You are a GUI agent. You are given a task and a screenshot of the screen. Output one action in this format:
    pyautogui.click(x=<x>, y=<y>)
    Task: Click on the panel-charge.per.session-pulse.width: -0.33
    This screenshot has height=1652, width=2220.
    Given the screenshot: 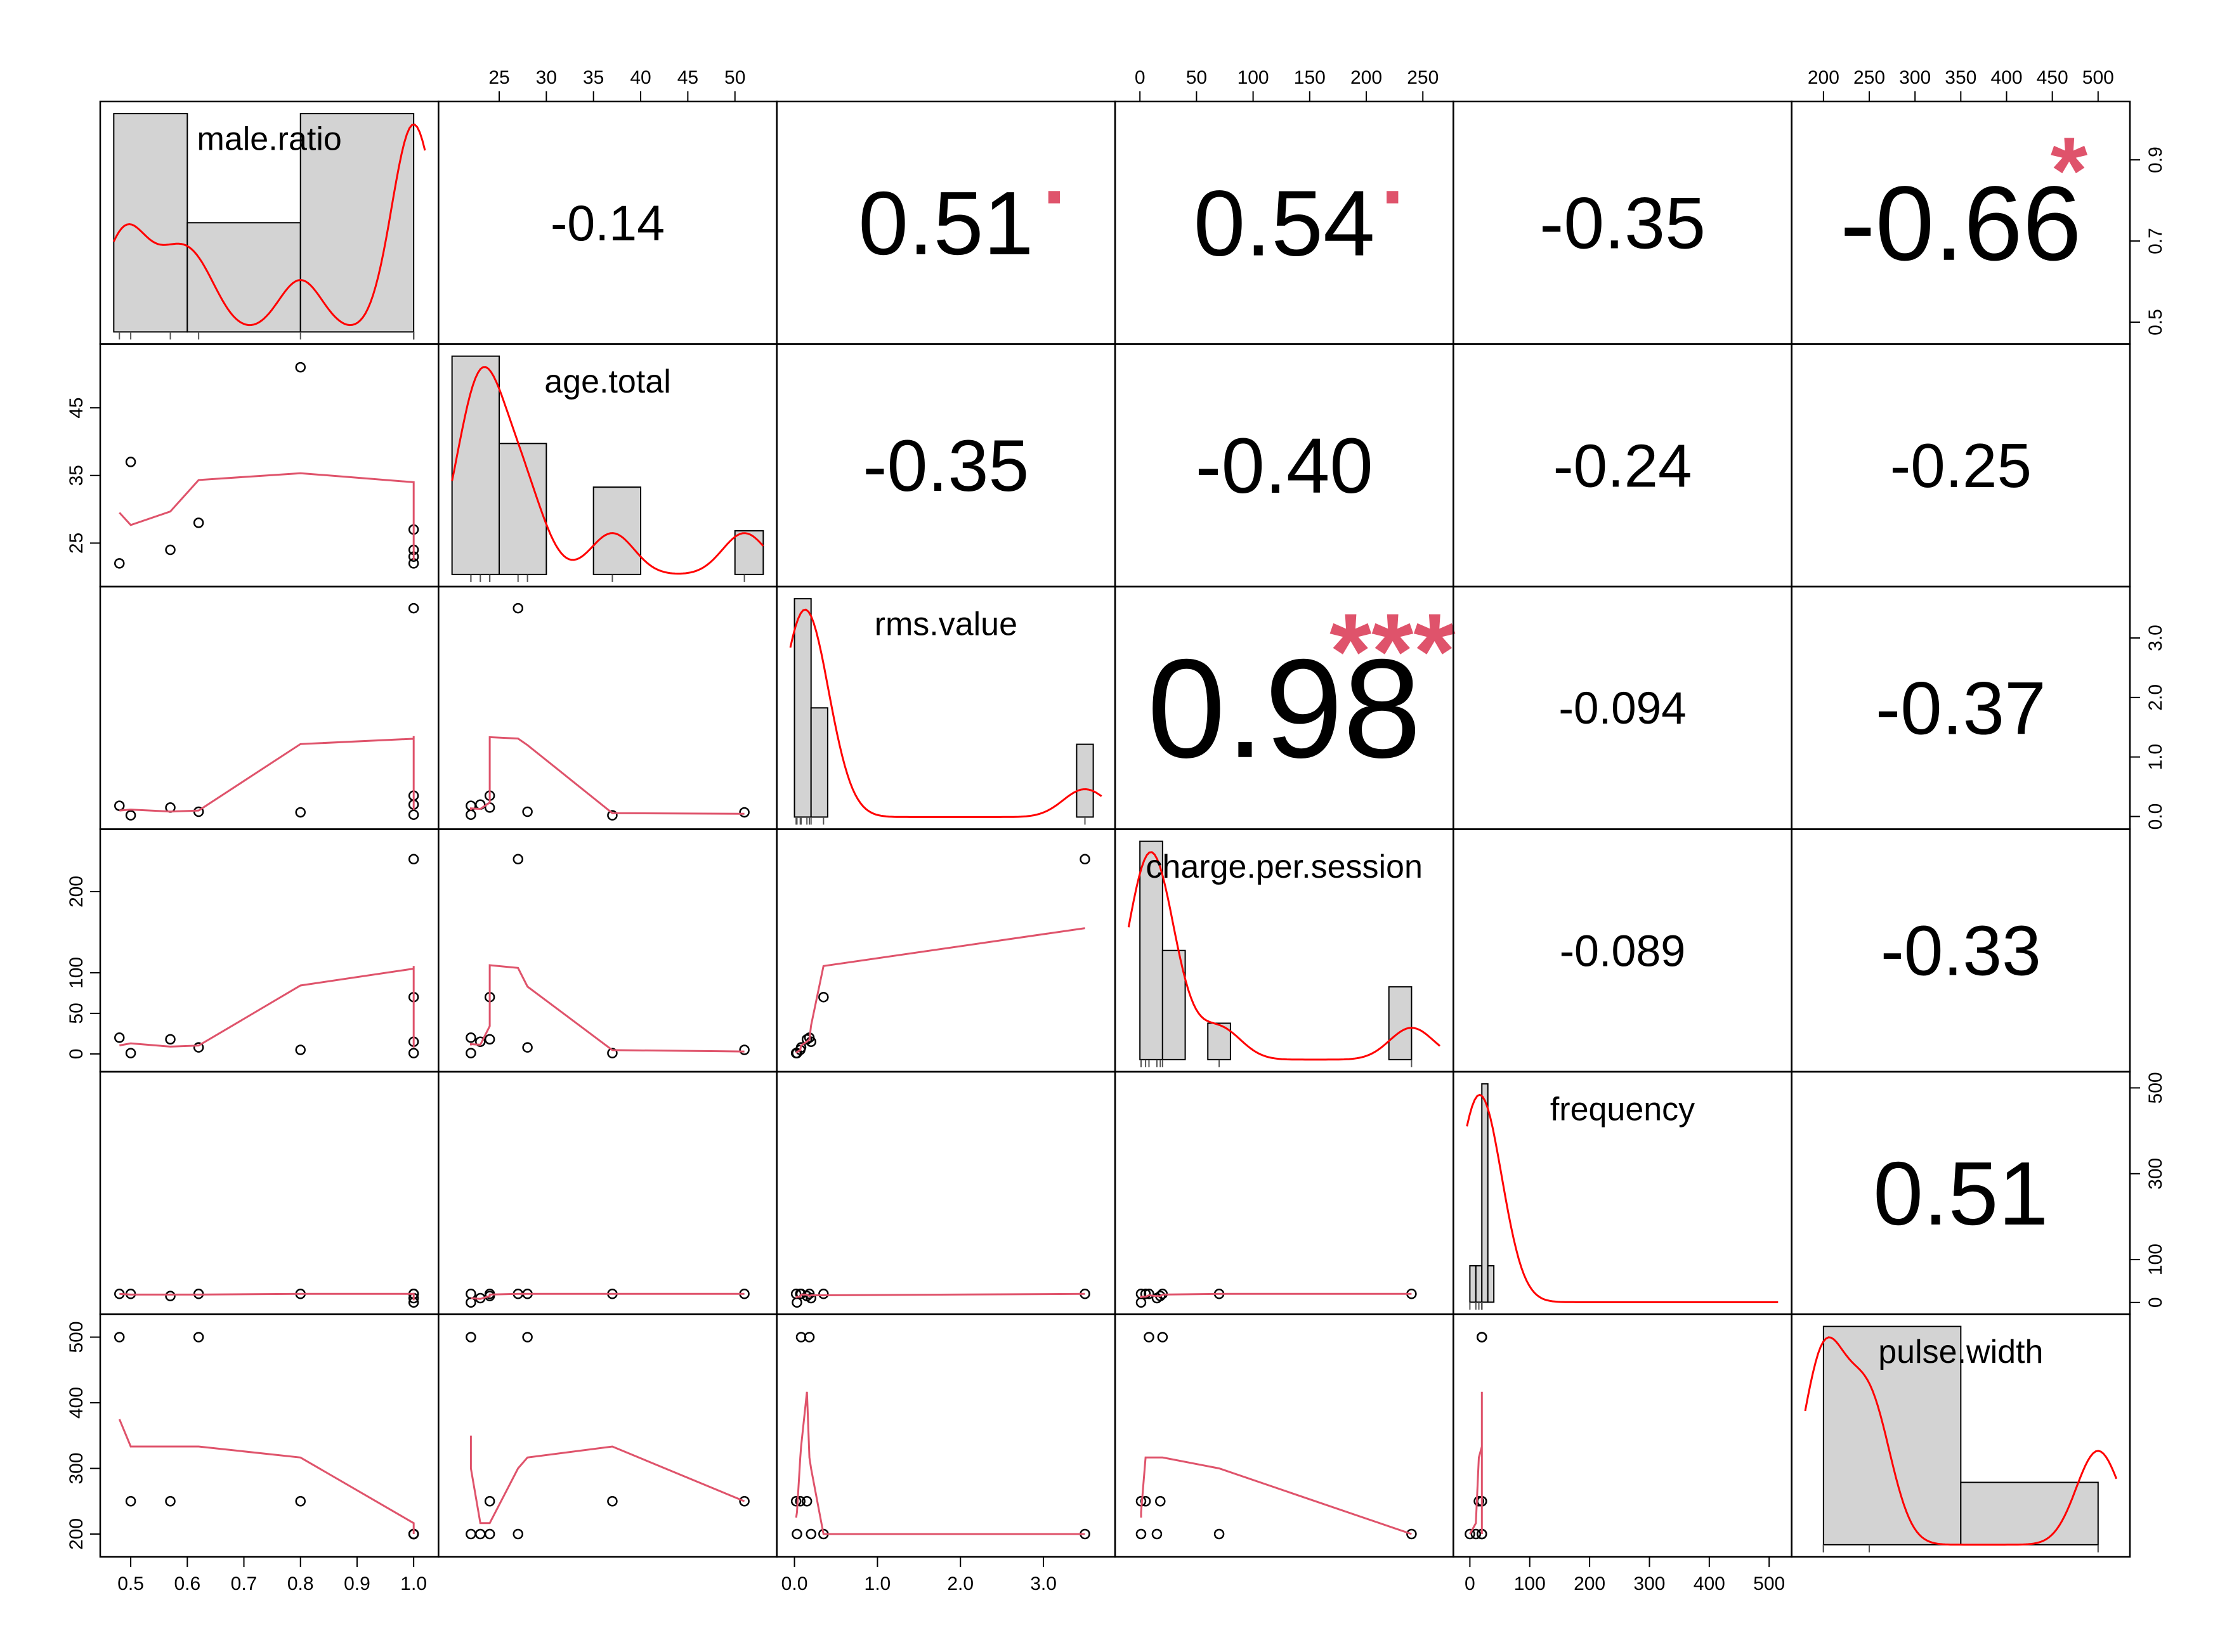 What is the action you would take?
    pyautogui.click(x=1961, y=950)
    